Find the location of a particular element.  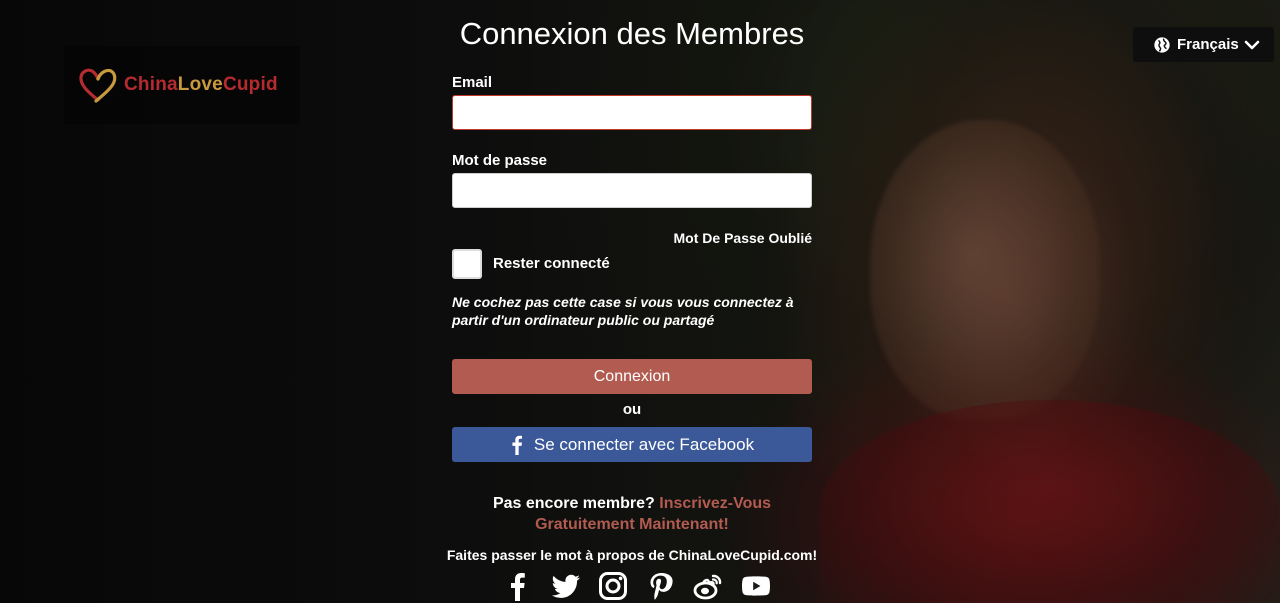

youtube-icon is located at coordinates (755, 586).